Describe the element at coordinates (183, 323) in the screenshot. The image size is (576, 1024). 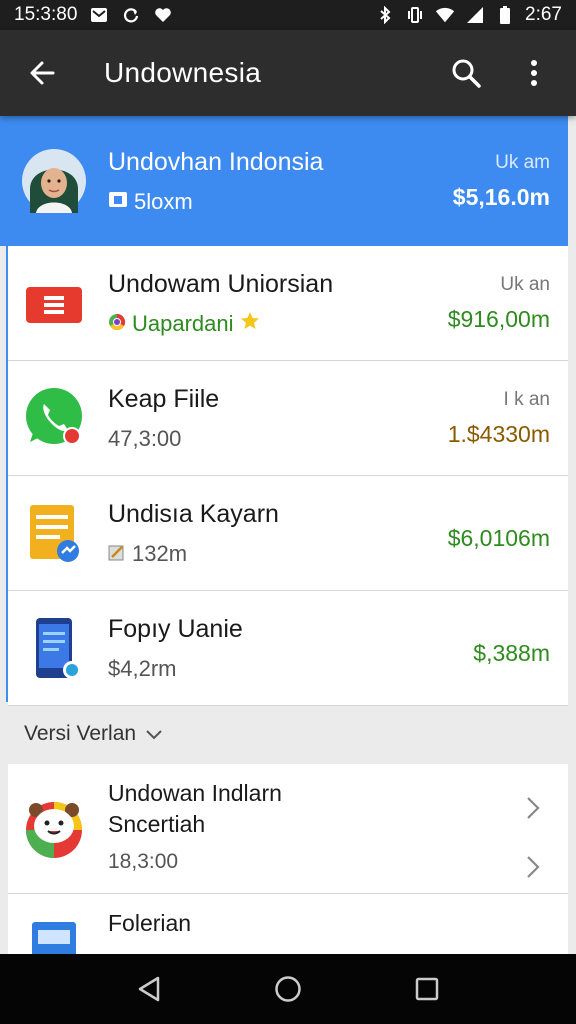
I see `item-subtitle: Uapardani` at that location.